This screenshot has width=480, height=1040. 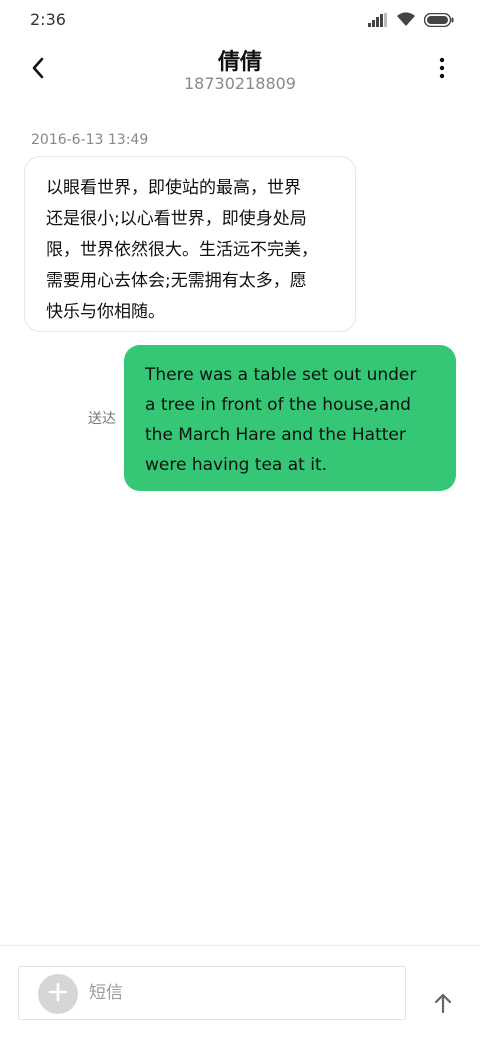 I want to click on more-options-button, so click(x=442, y=70).